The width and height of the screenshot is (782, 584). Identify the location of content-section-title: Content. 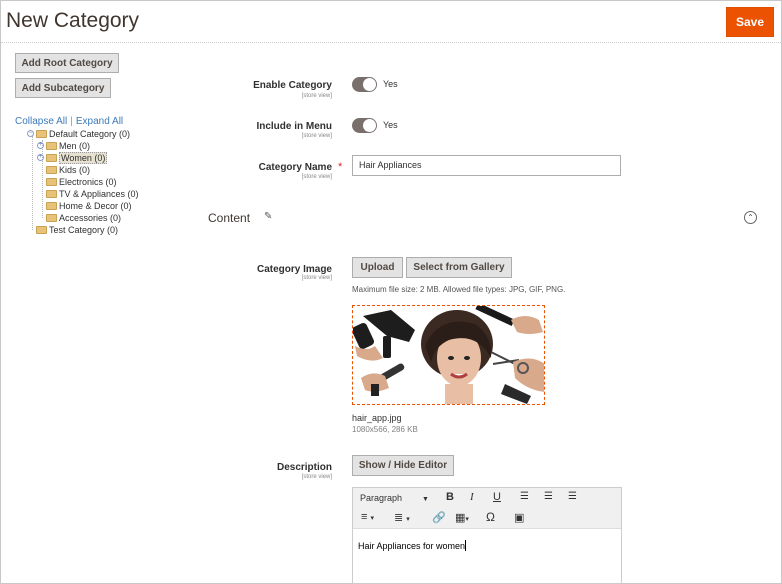
(229, 218).